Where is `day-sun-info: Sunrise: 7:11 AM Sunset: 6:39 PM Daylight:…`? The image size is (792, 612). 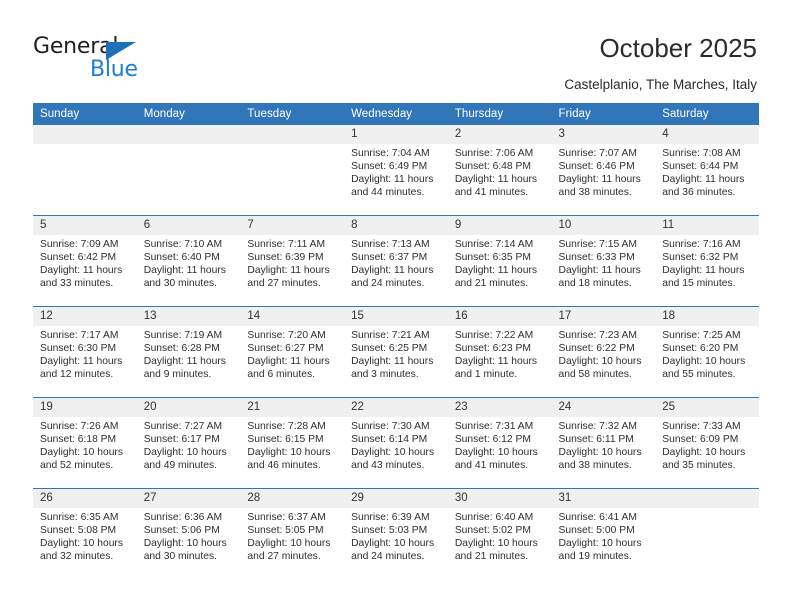 day-sun-info: Sunrise: 7:11 AM Sunset: 6:39 PM Daylight:… is located at coordinates (292, 262).